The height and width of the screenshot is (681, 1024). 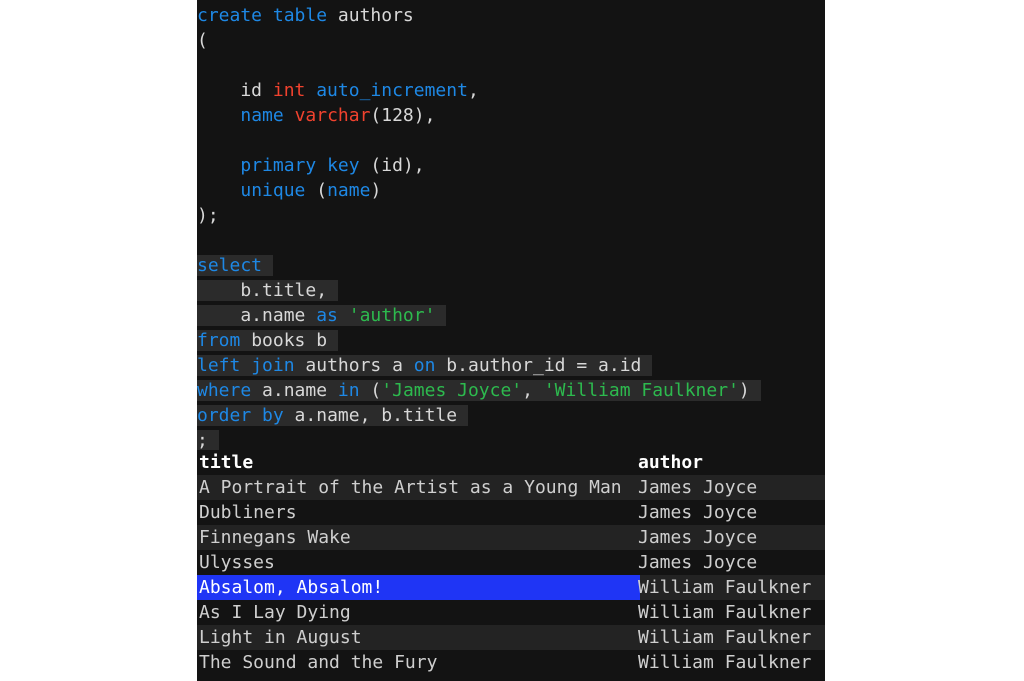 I want to click on sql-line: );, so click(x=511, y=215).